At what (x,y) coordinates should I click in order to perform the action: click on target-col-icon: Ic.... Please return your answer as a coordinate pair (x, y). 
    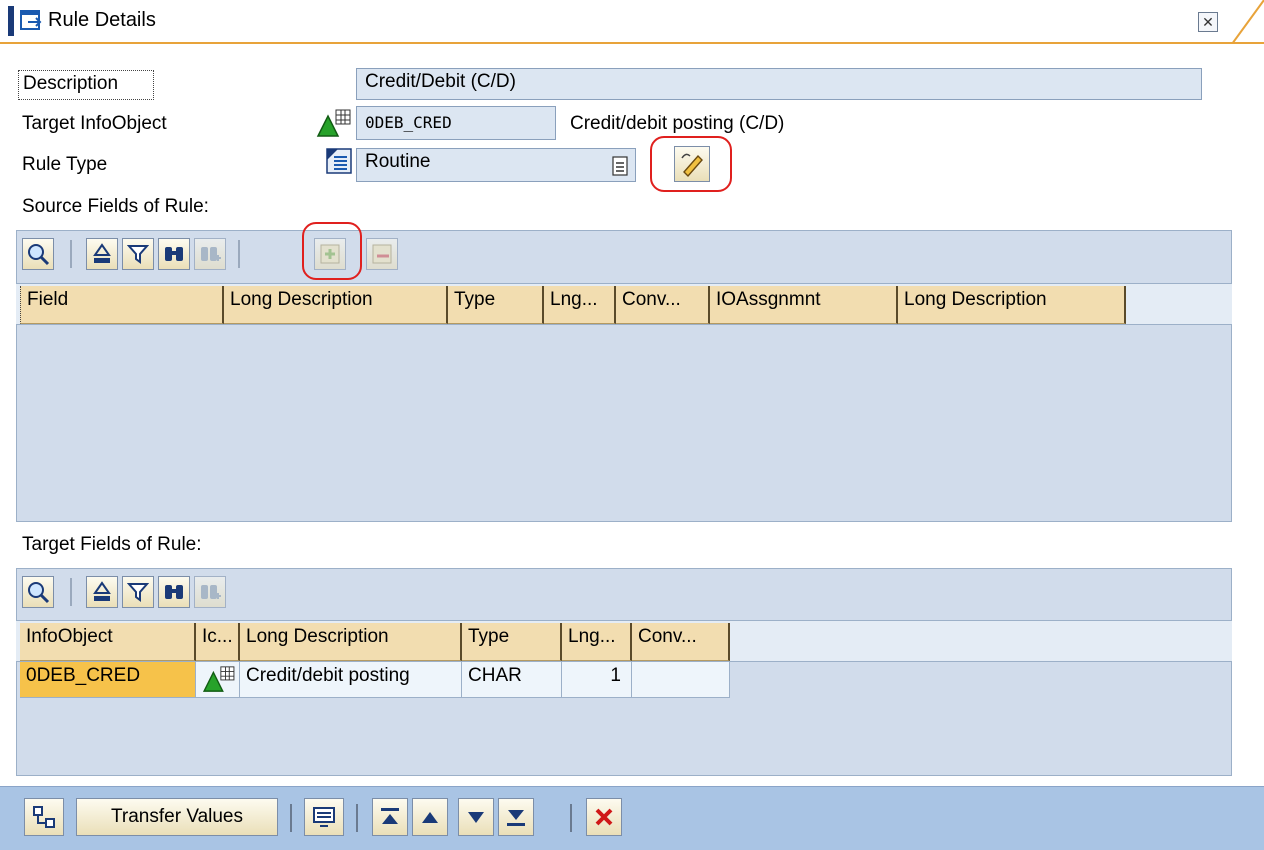
    Looking at the image, I should click on (218, 642).